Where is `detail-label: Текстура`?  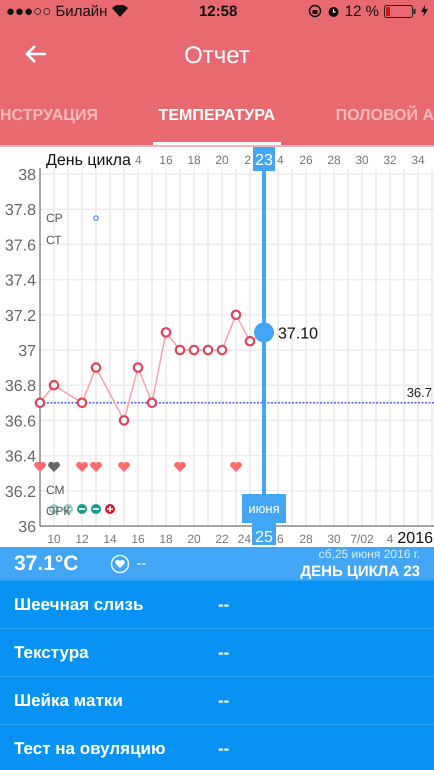
detail-label: Текстура is located at coordinates (52, 652).